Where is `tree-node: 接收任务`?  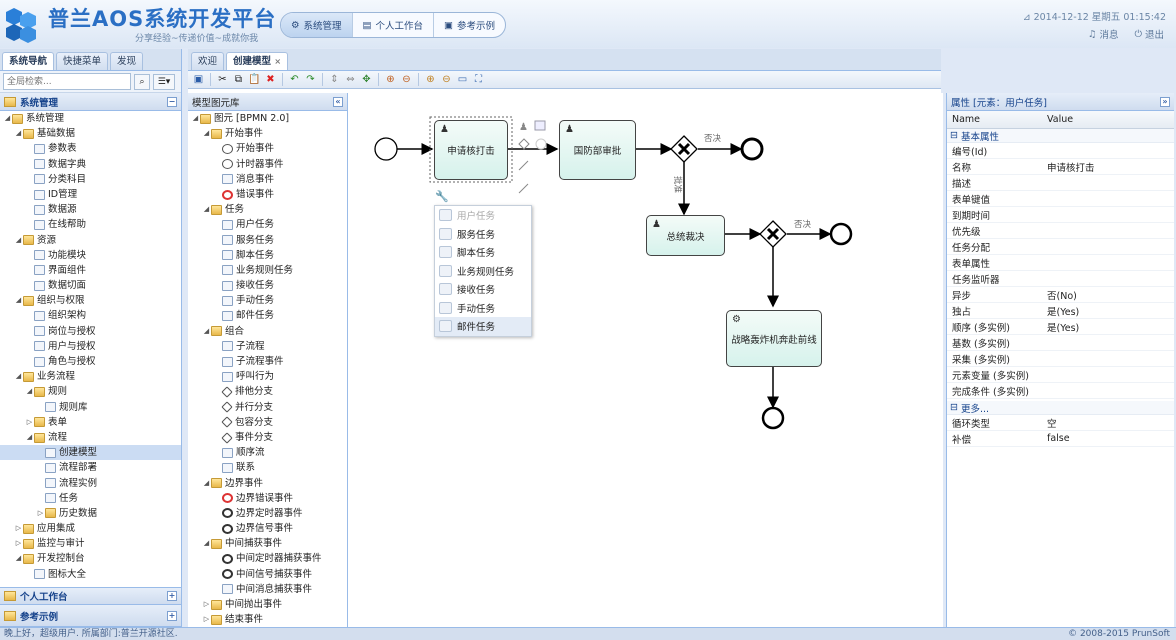 tree-node: 接收任务 is located at coordinates (267, 285).